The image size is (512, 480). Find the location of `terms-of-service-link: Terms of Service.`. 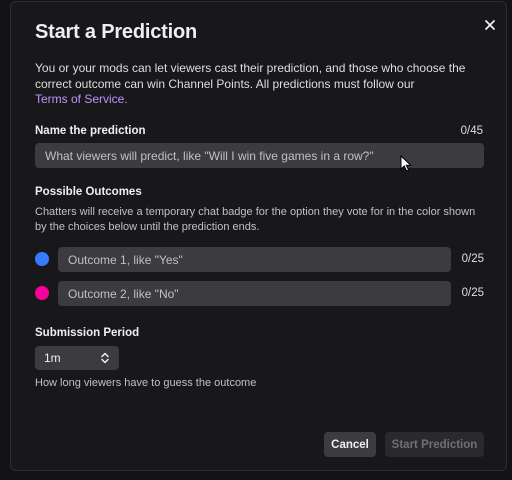

terms-of-service-link: Terms of Service. is located at coordinates (81, 99).